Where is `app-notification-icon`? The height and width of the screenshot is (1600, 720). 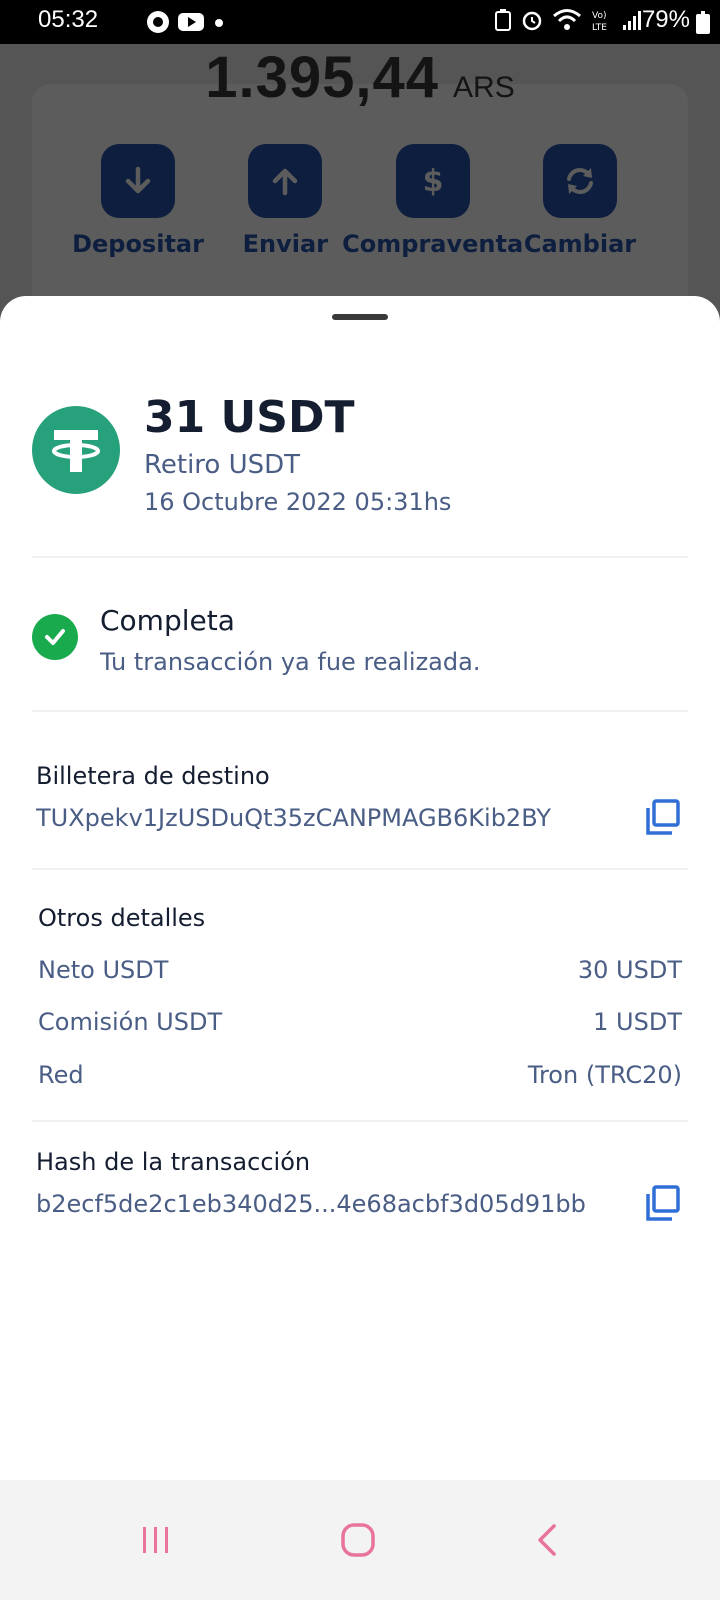 app-notification-icon is located at coordinates (158, 24).